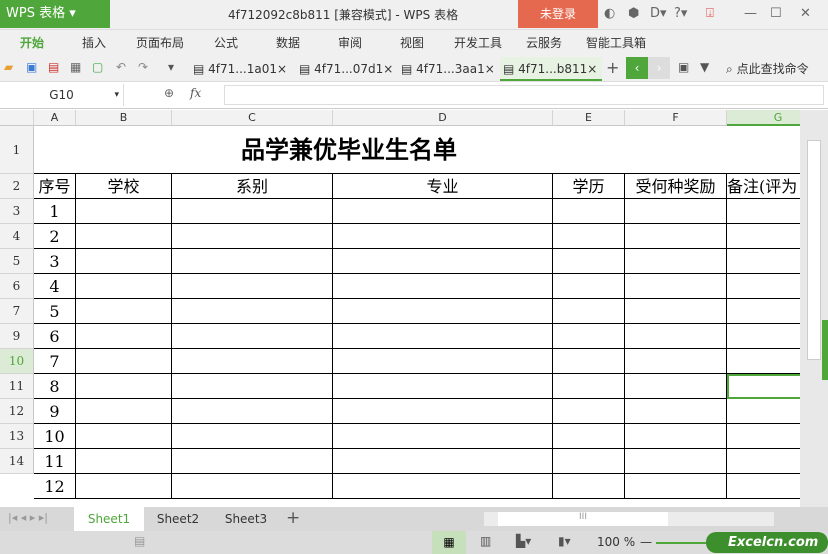 Image resolution: width=828 pixels, height=554 pixels. Describe the element at coordinates (763, 386) in the screenshot. I see `selected-cell-G10` at that location.